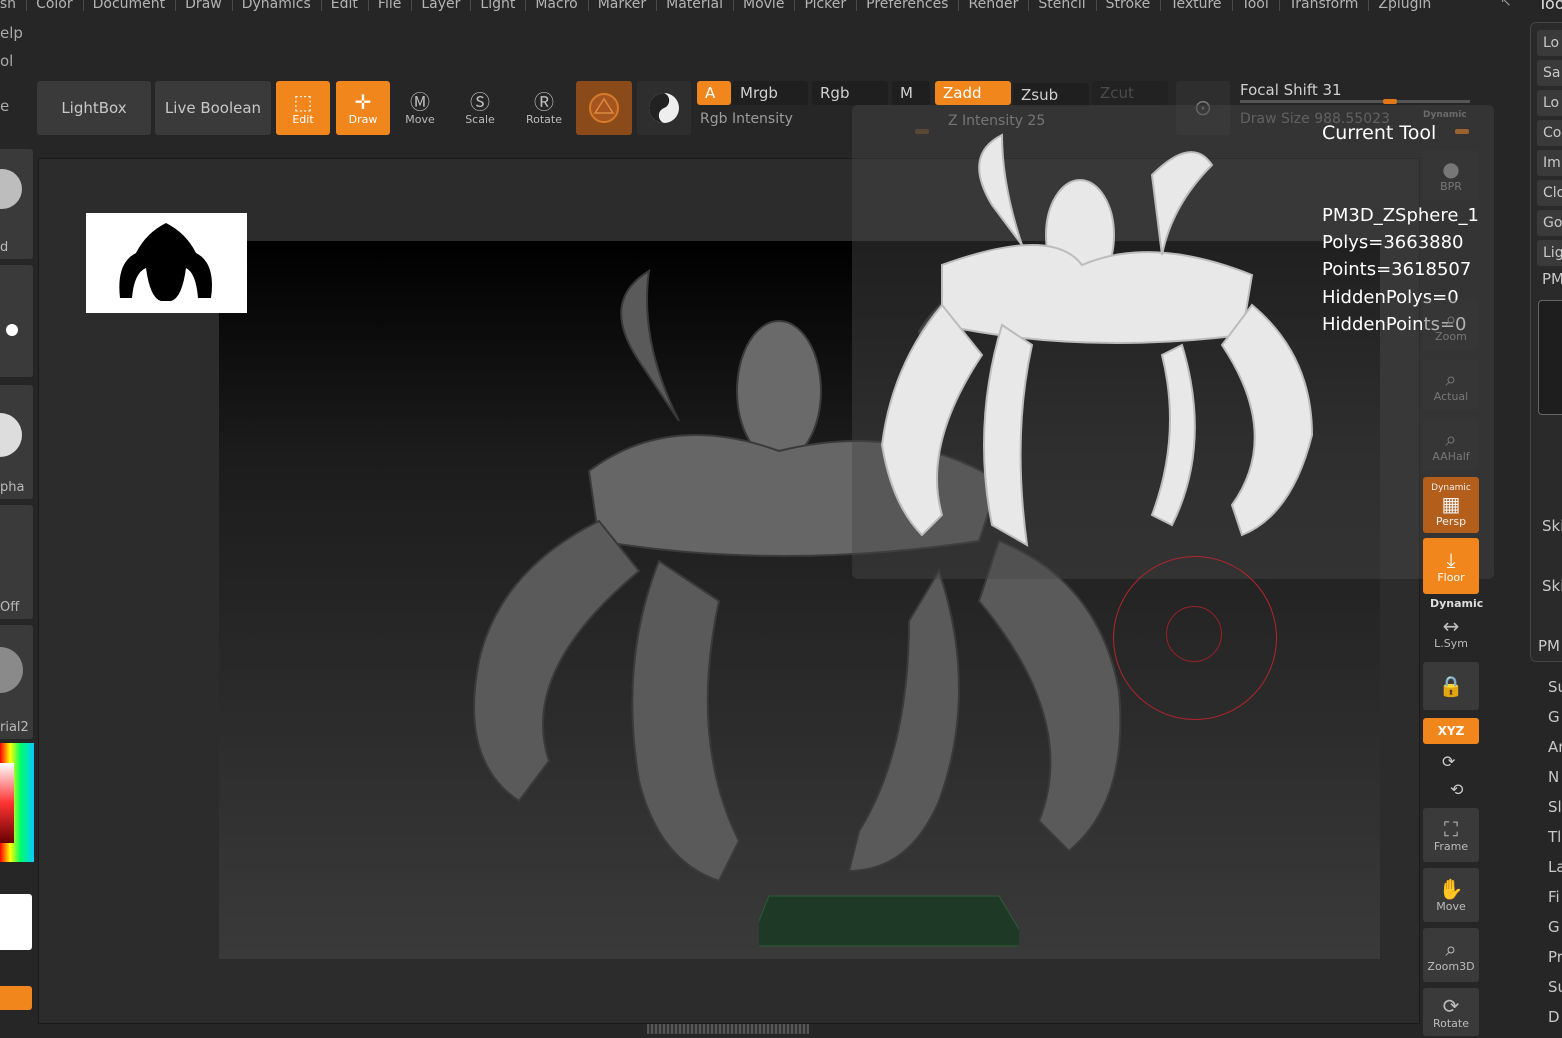 The image size is (1562, 1038). Describe the element at coordinates (363, 108) in the screenshot. I see `draw-button: ✛ Draw` at that location.